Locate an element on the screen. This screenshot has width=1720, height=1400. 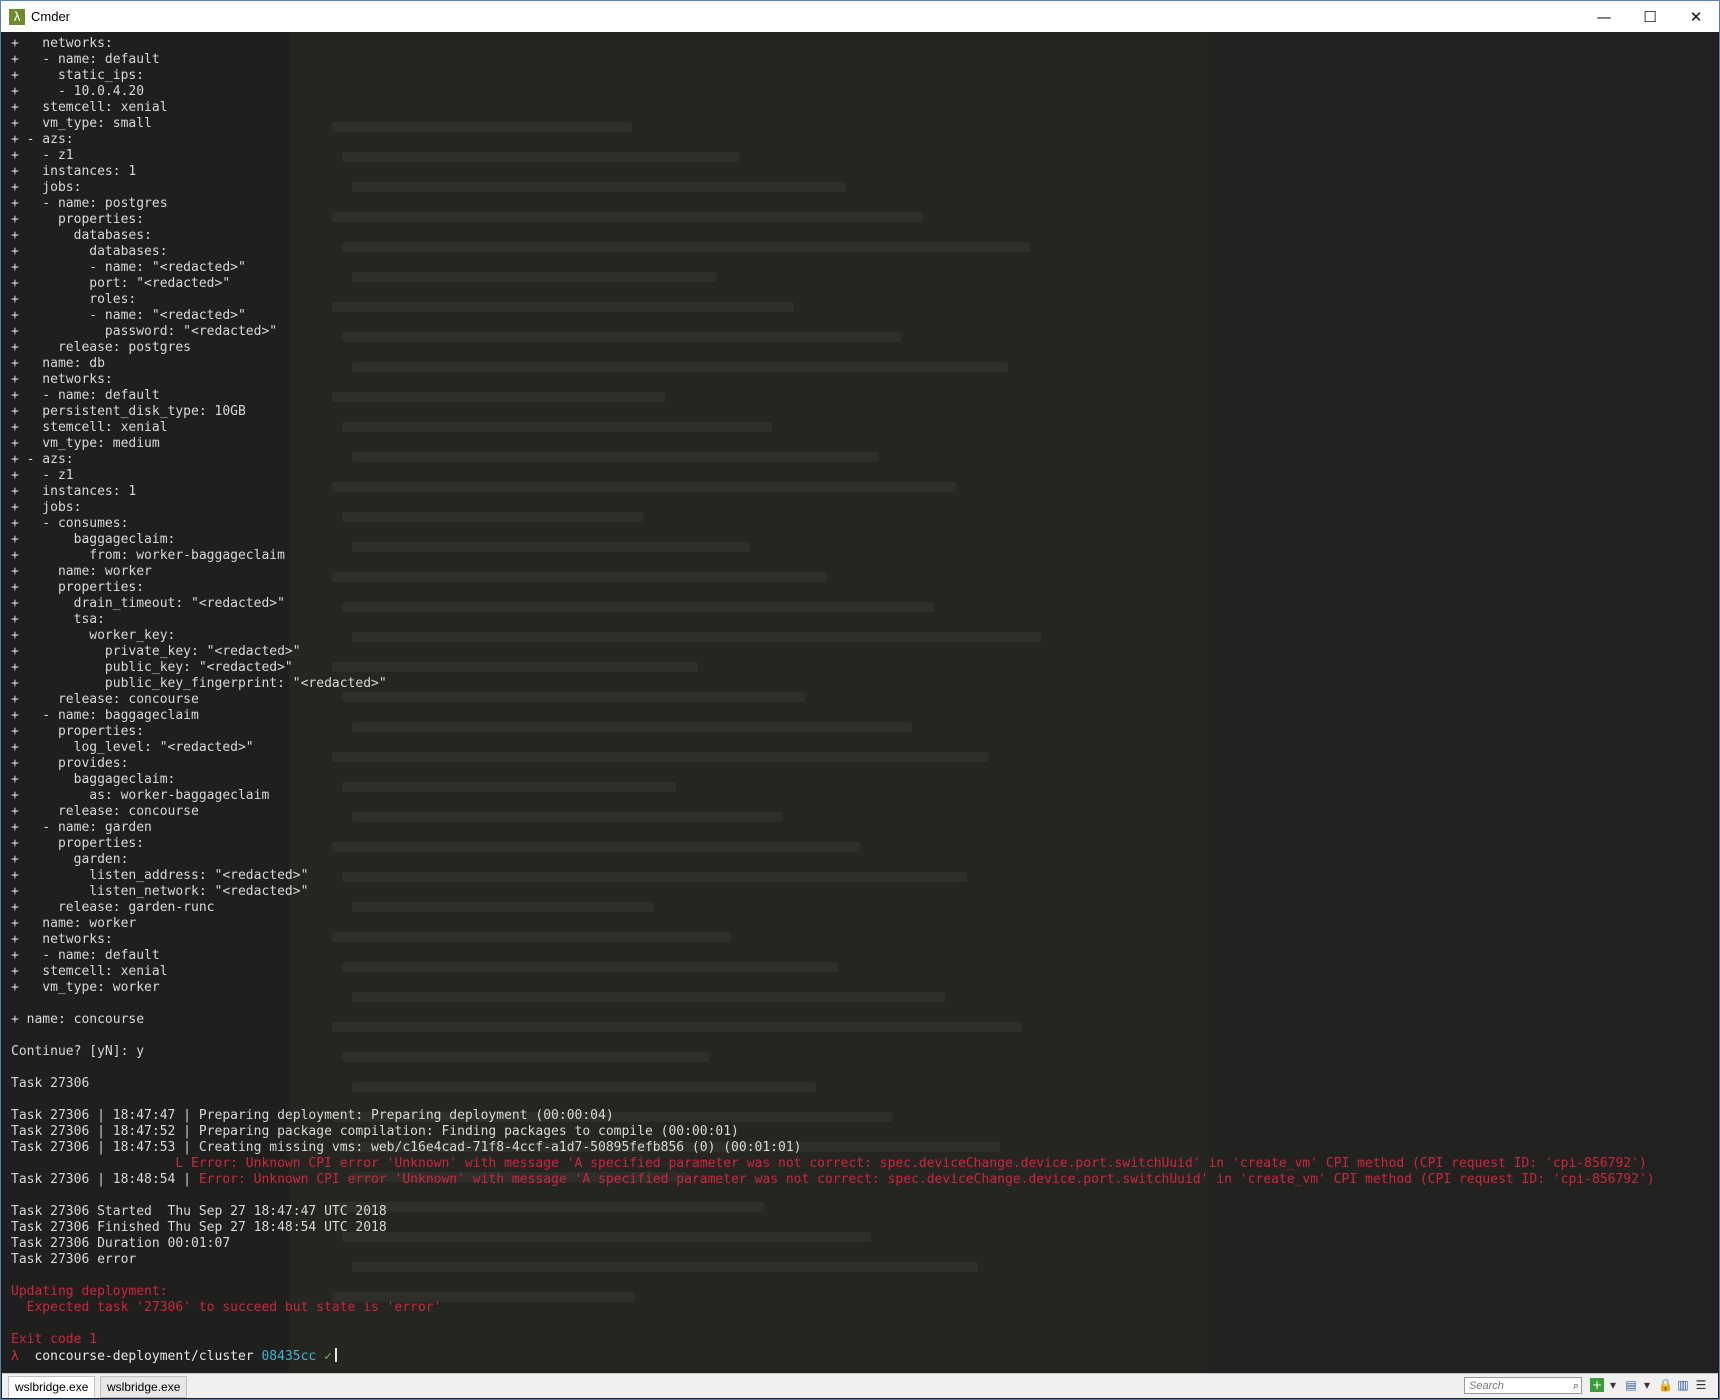
terminal-line: + name: db is located at coordinates (833, 364).